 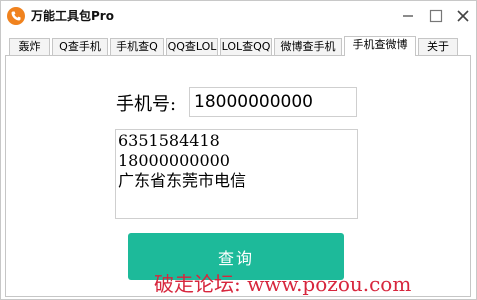 What do you see at coordinates (308, 46) in the screenshot?
I see `tab-weibo-to-phone: 微博查手机` at bounding box center [308, 46].